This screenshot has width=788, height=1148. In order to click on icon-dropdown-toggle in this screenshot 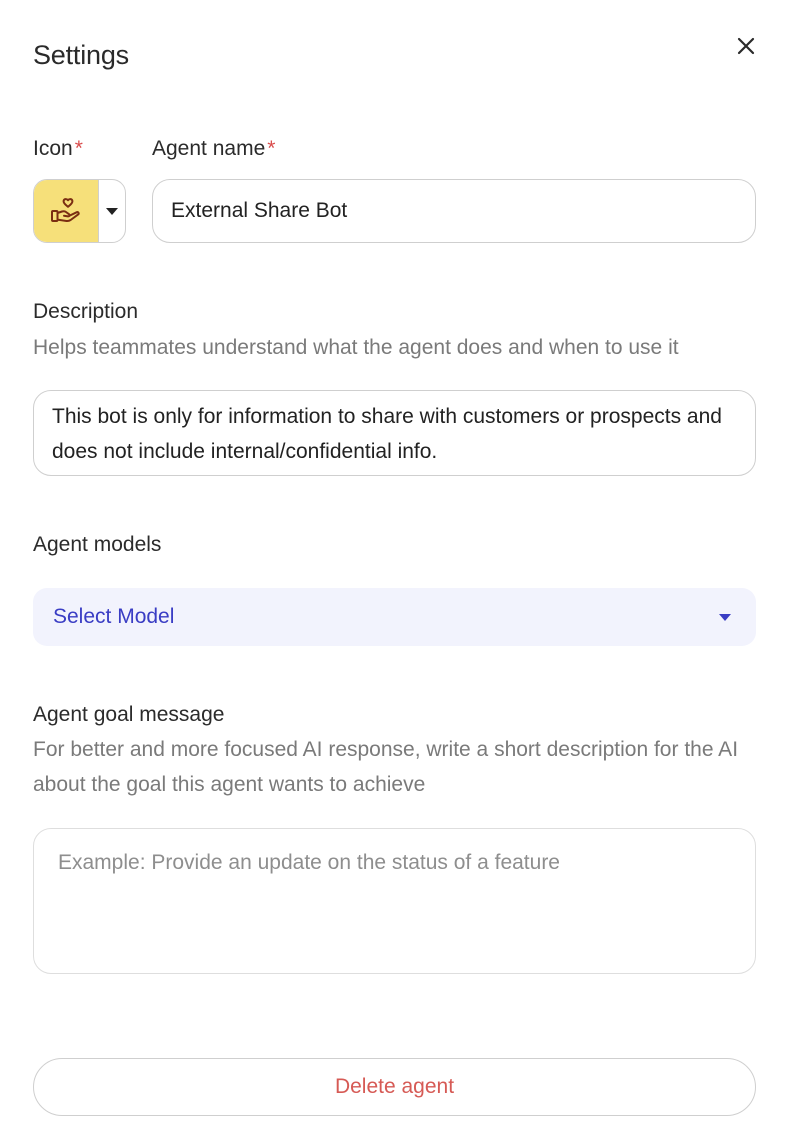, I will do `click(112, 211)`.